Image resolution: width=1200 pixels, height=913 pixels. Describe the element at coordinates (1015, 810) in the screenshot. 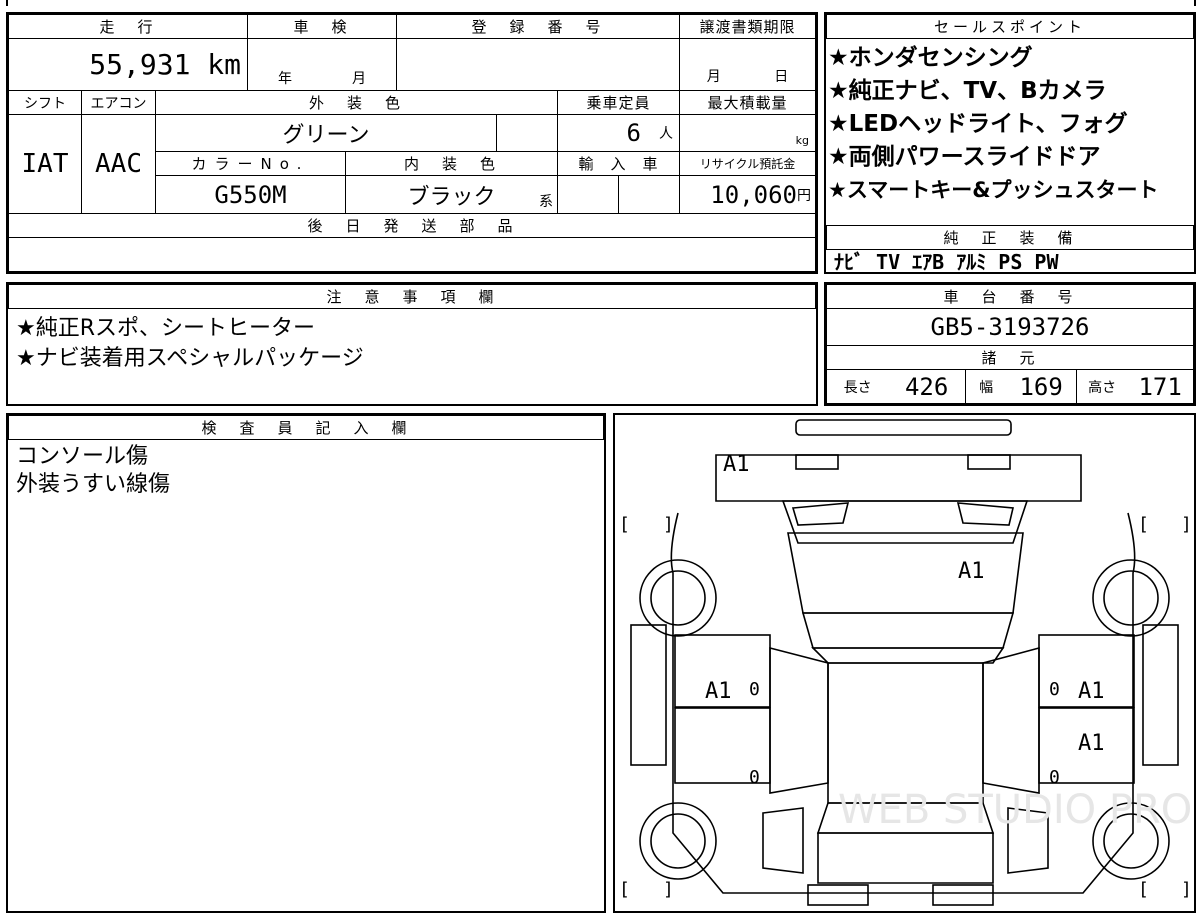

I see `diagram-watermark: WEB STUDIO PRO` at that location.